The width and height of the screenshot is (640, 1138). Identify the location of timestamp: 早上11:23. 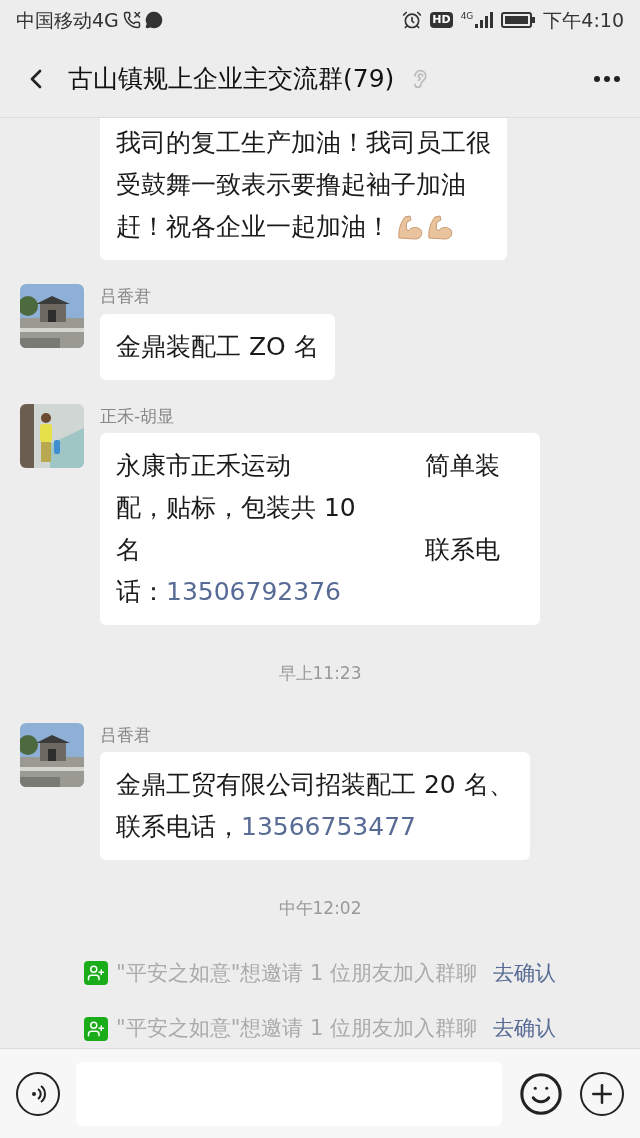
(320, 673).